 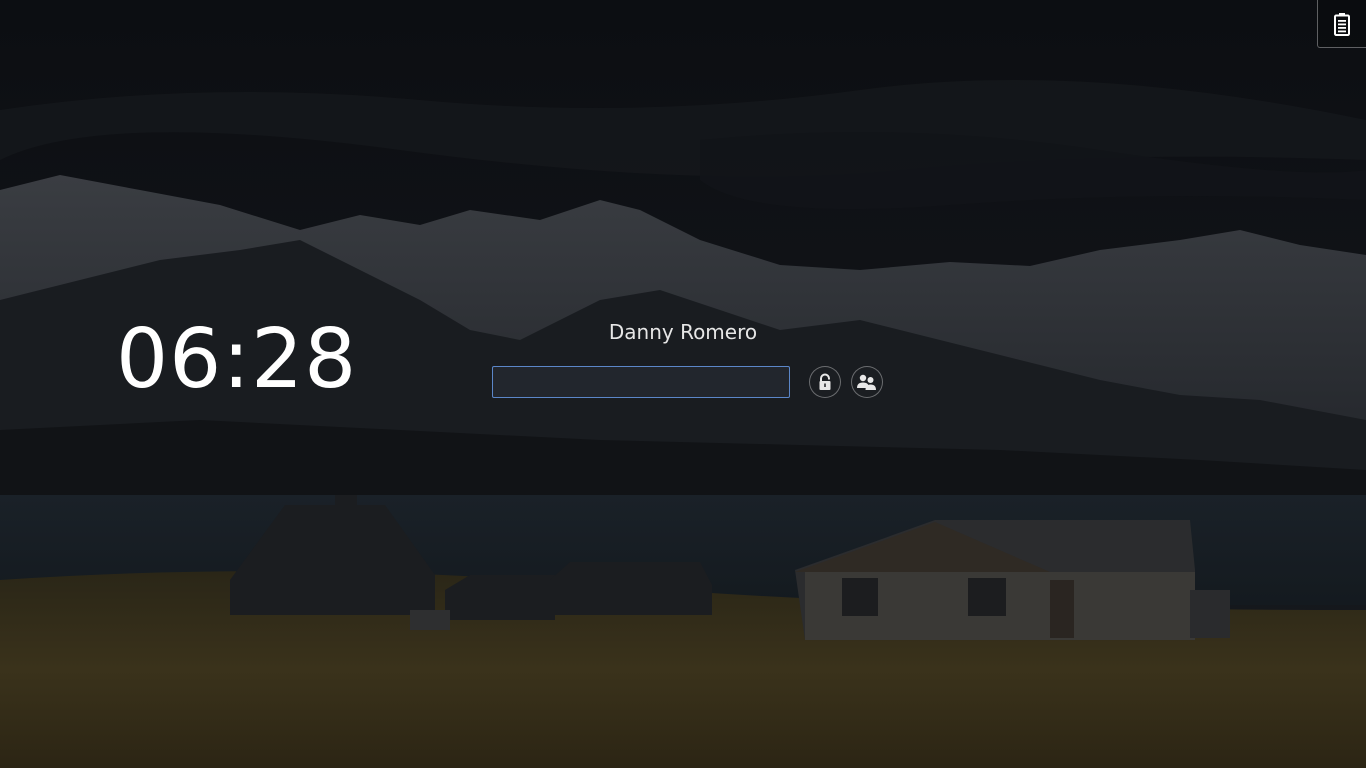 What do you see at coordinates (237, 359) in the screenshot?
I see `clock-time: 06:28` at bounding box center [237, 359].